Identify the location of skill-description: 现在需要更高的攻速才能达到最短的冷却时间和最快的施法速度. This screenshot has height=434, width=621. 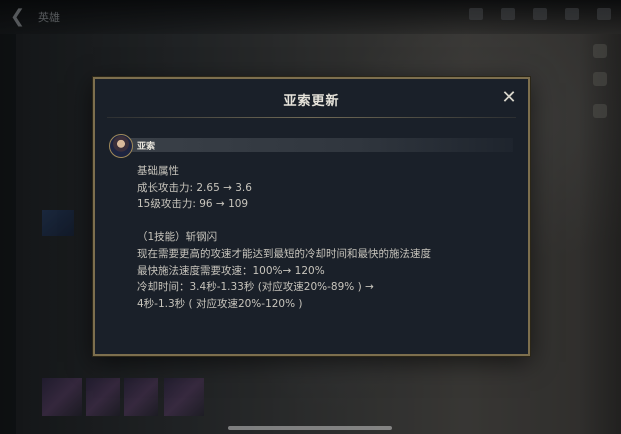
(284, 253).